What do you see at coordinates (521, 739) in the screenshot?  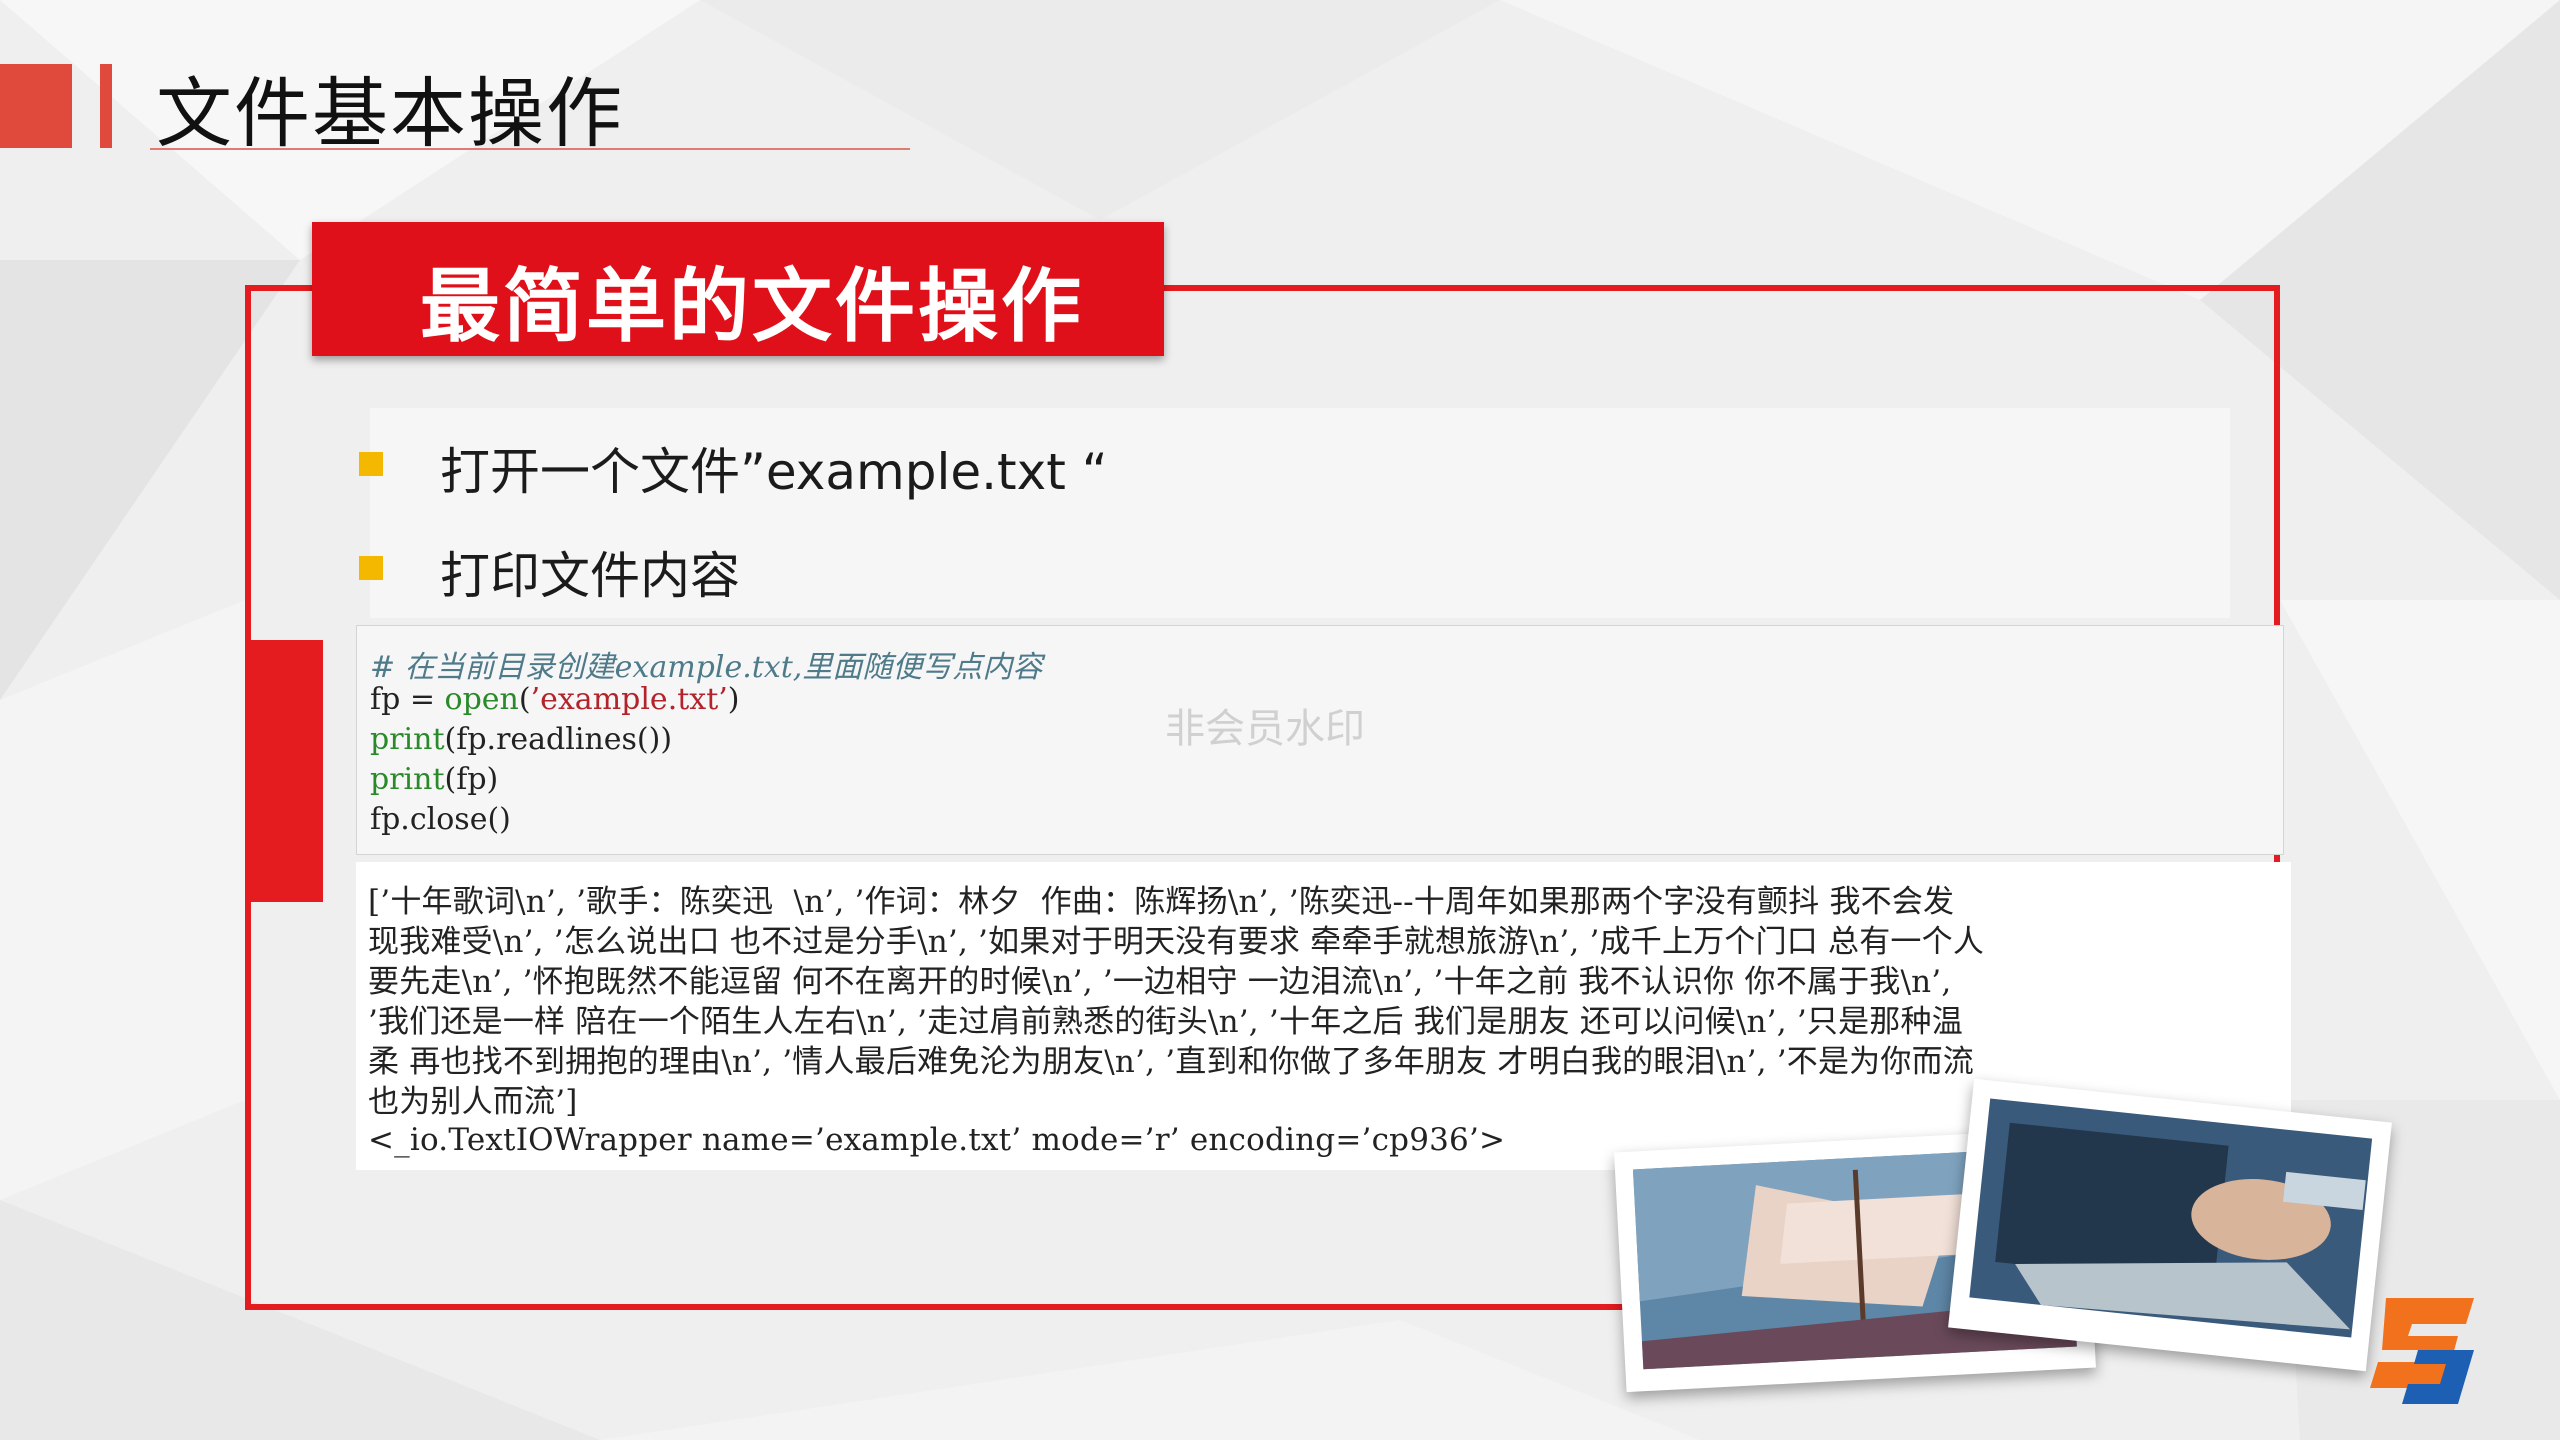 I see `code-line-print-readlines: print(fp.readlines())` at bounding box center [521, 739].